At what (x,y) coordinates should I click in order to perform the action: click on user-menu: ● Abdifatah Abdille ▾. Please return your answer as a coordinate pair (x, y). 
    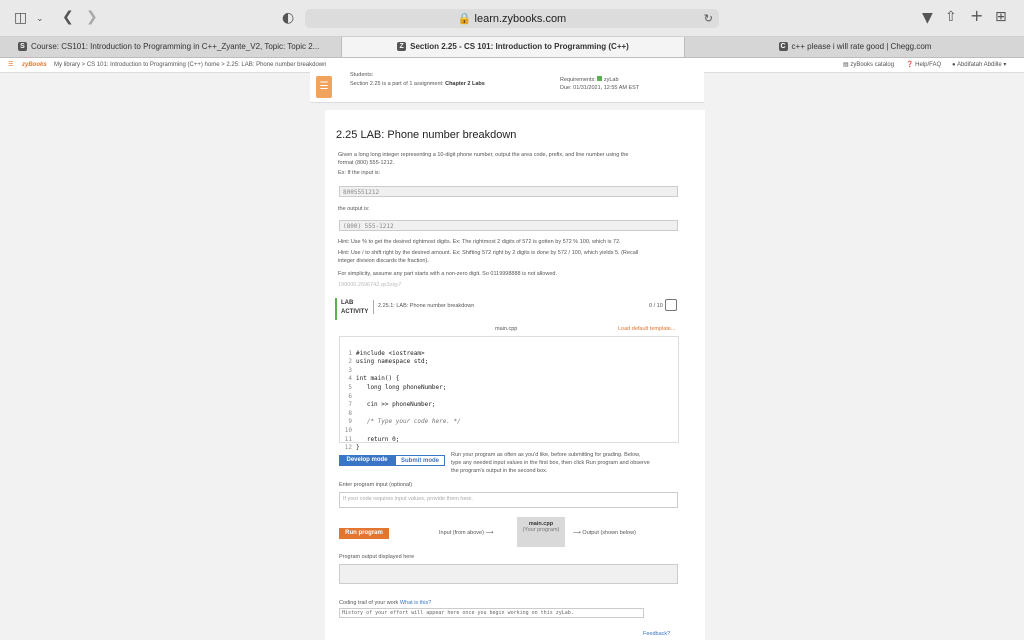
    Looking at the image, I should click on (979, 65).